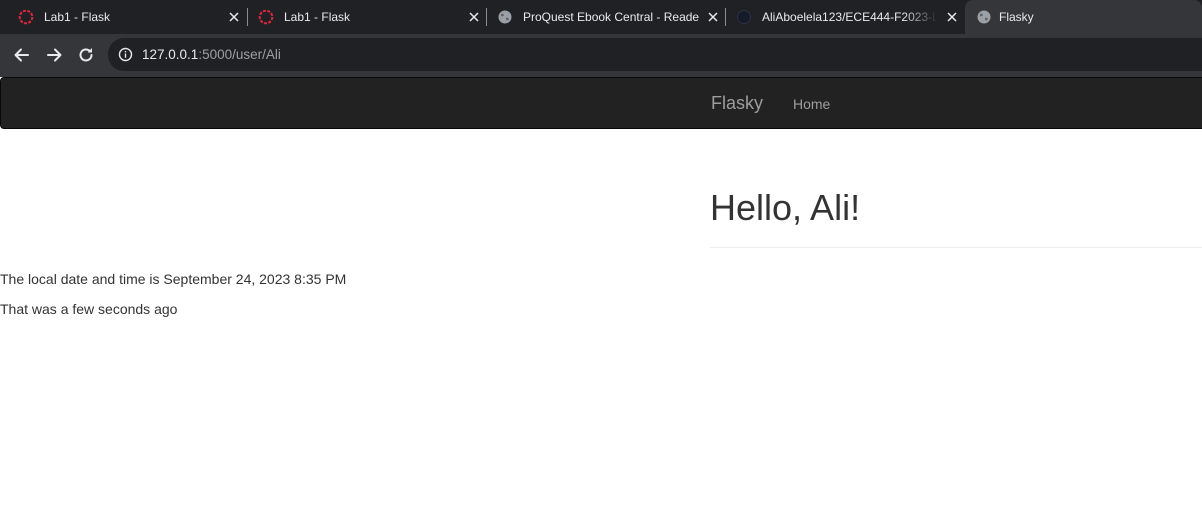 This screenshot has height=513, width=1202. I want to click on reload-icon, so click(86, 55).